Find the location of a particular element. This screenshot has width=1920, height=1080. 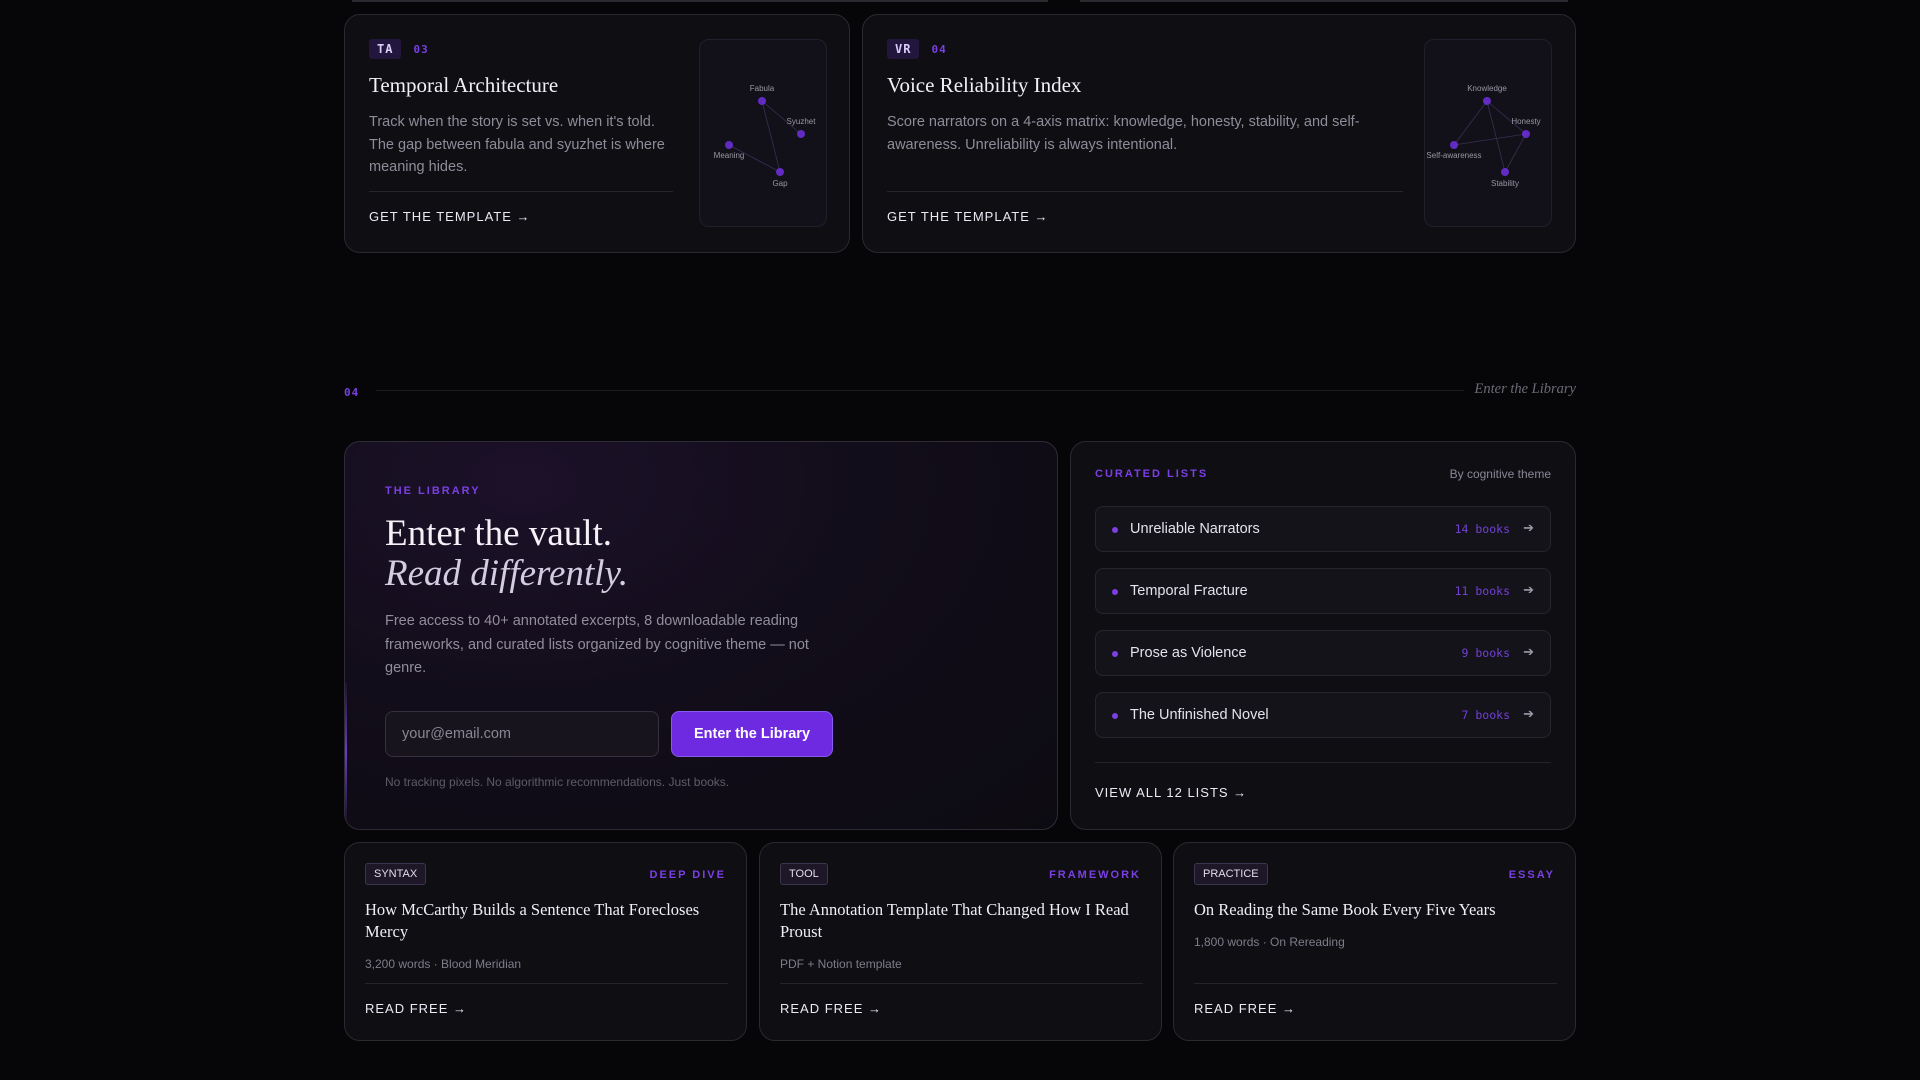

section-number: 04 is located at coordinates (352, 392).